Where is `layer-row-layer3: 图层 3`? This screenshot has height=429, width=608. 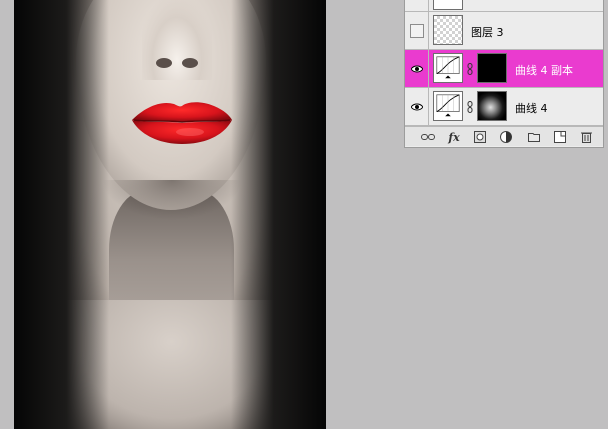 layer-row-layer3: 图层 3 is located at coordinates (504, 31).